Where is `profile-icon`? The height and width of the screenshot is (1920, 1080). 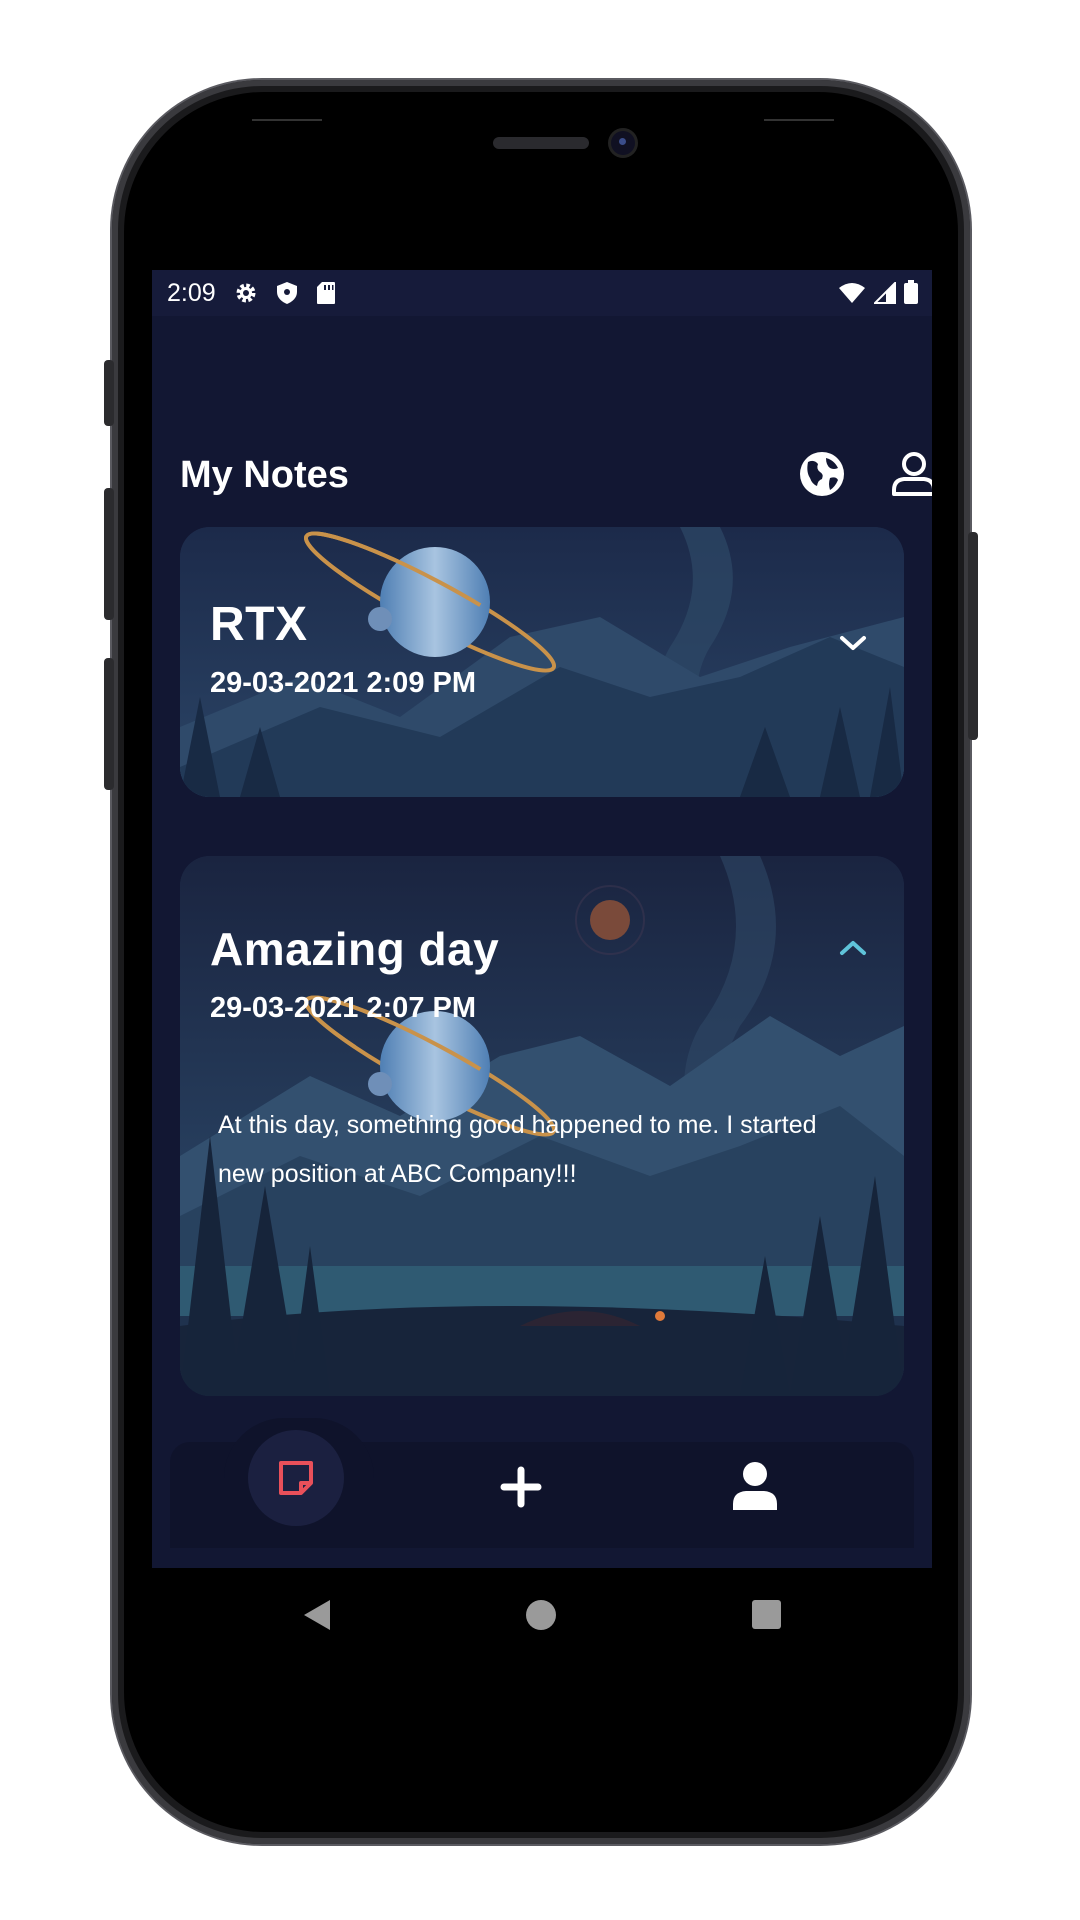 profile-icon is located at coordinates (912, 474).